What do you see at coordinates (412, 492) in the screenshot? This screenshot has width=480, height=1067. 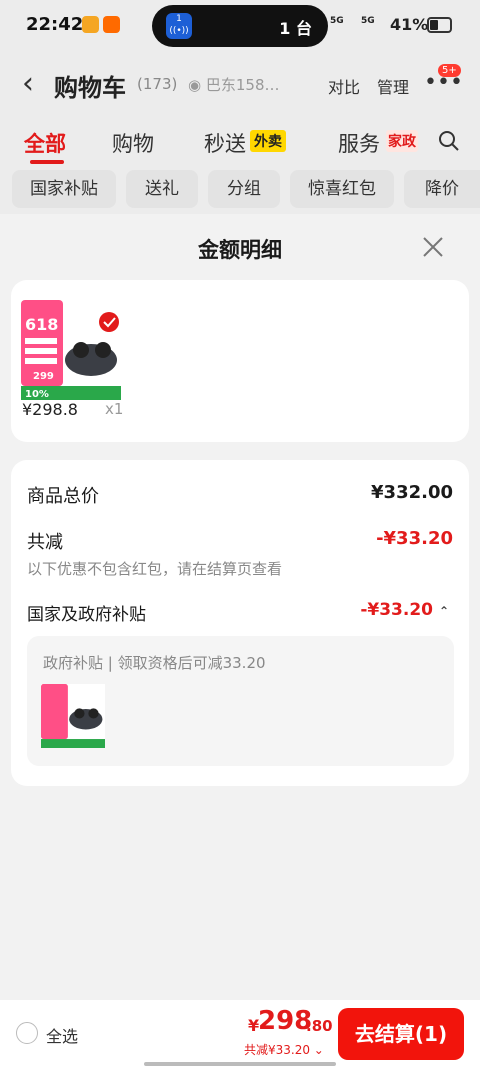 I see `total-value: ¥332.00` at bounding box center [412, 492].